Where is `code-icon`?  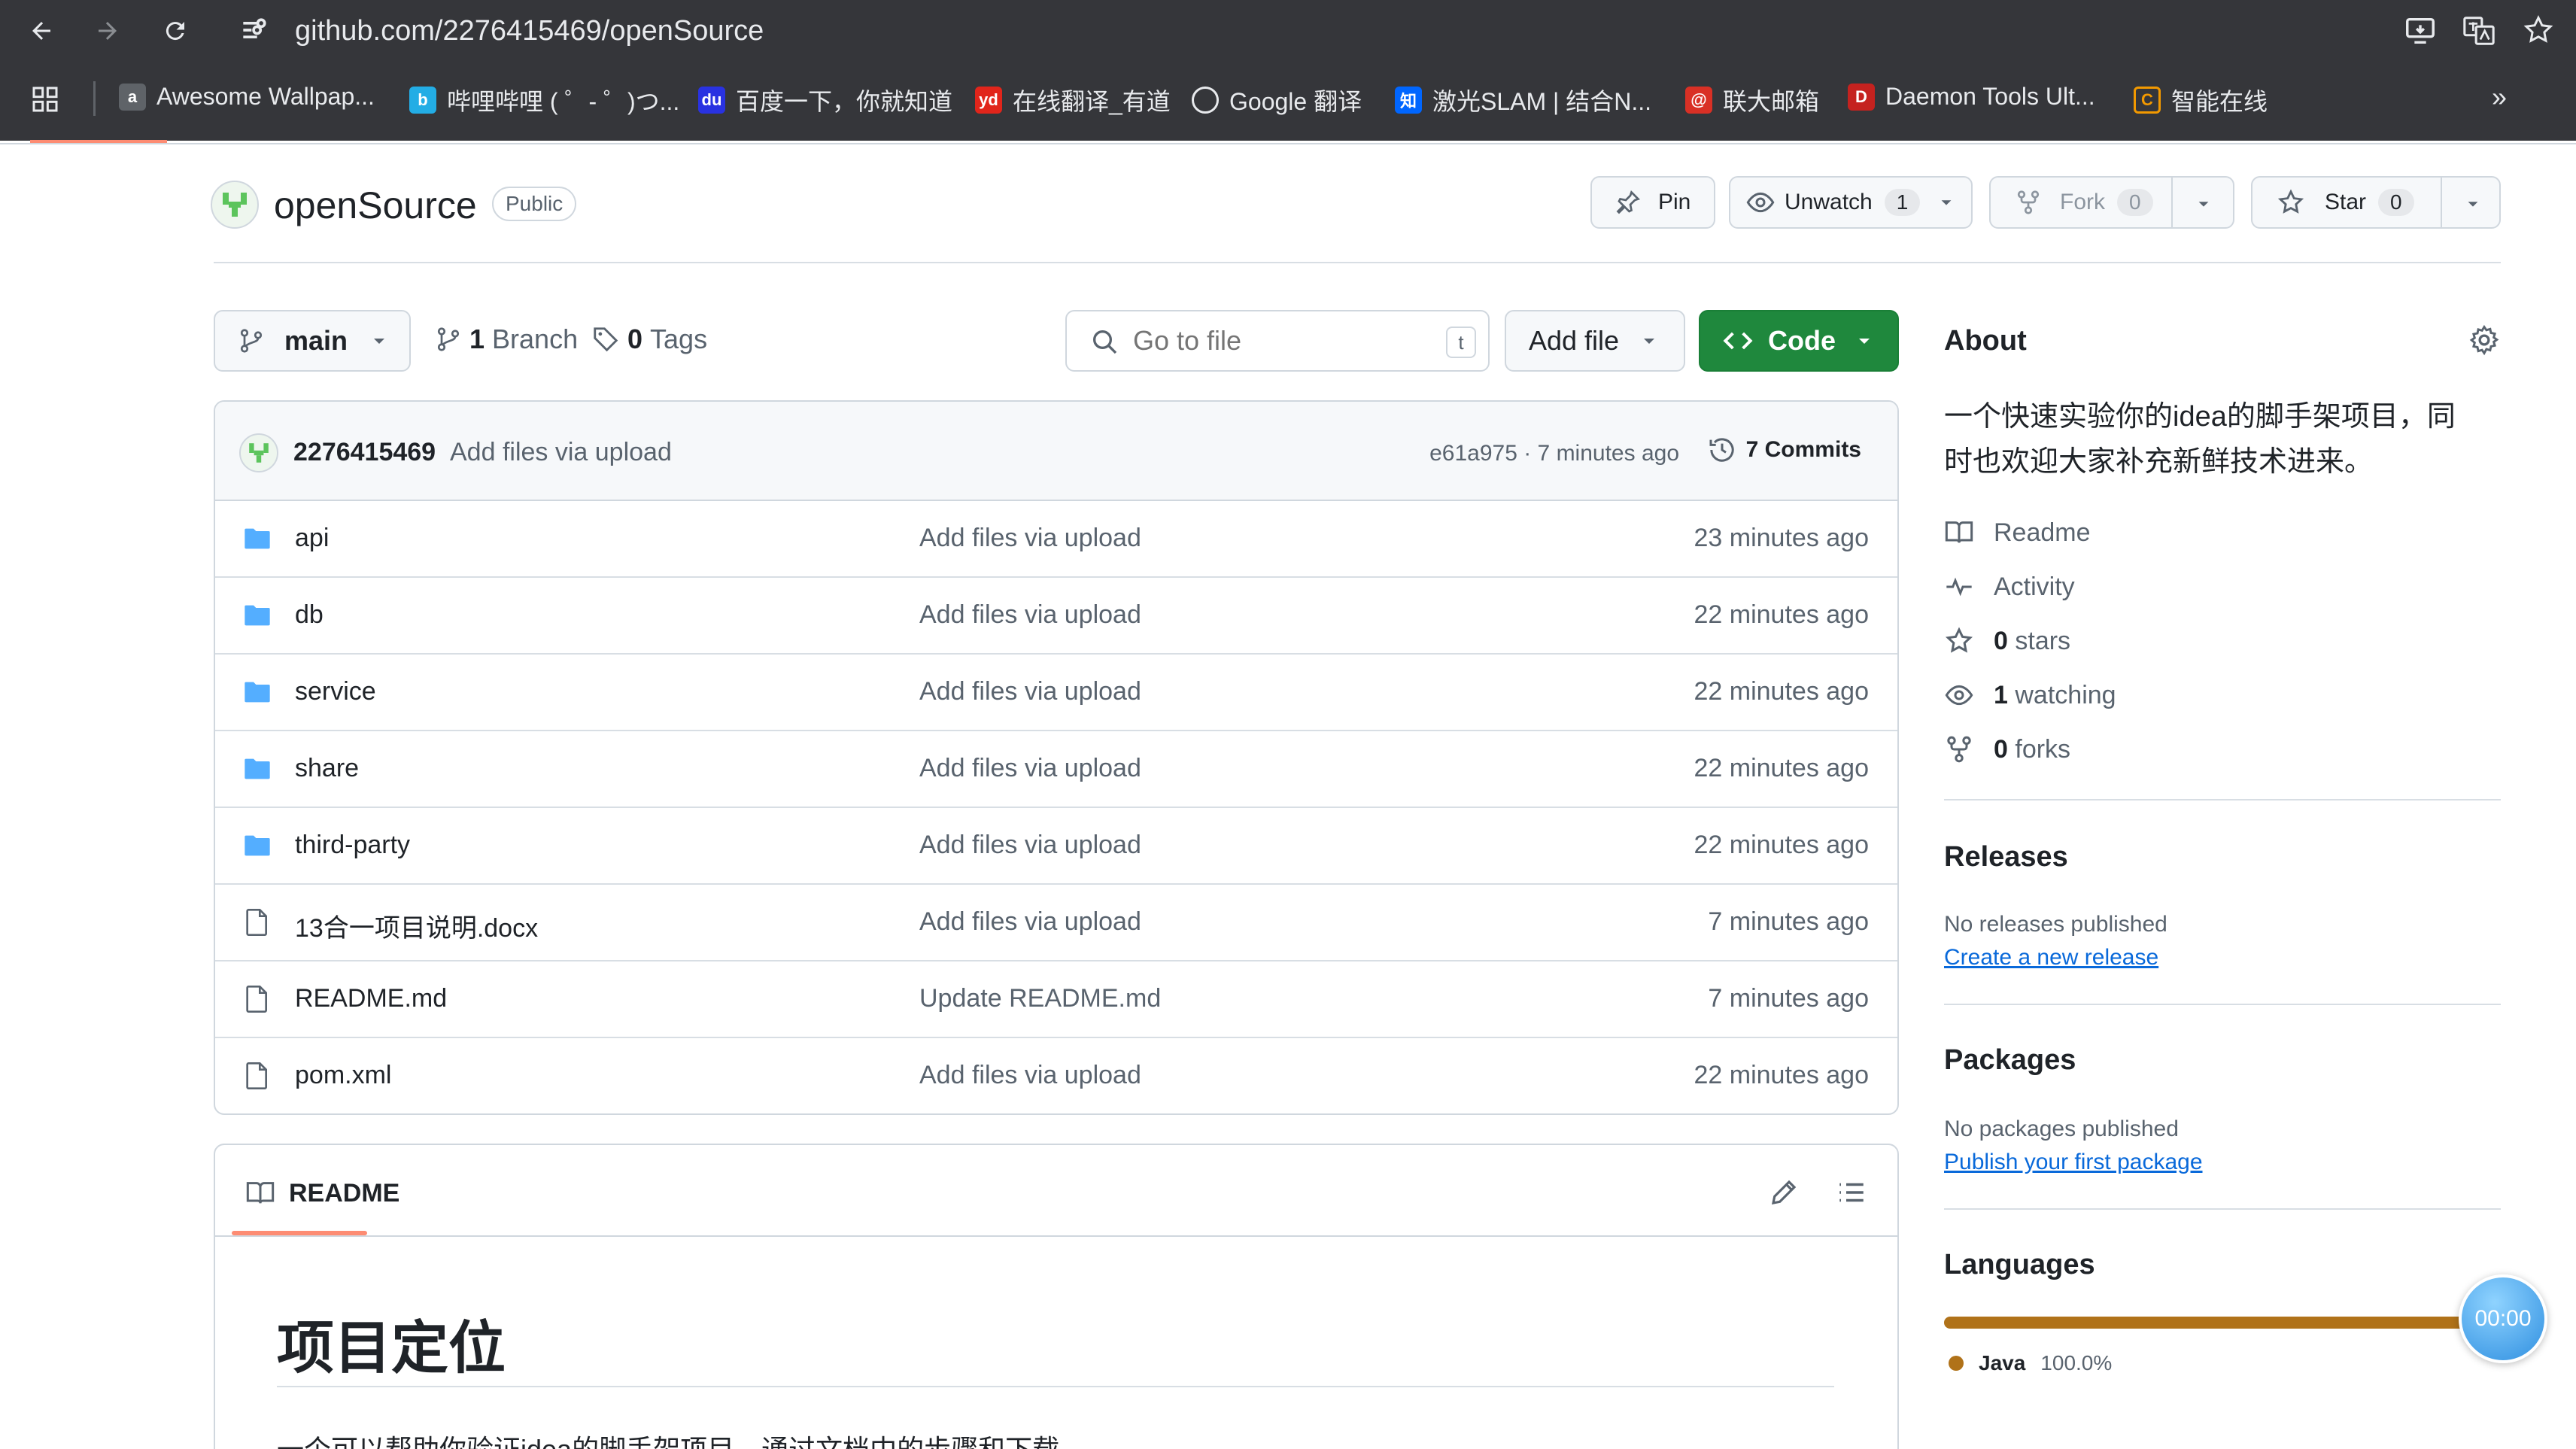
code-icon is located at coordinates (1738, 341).